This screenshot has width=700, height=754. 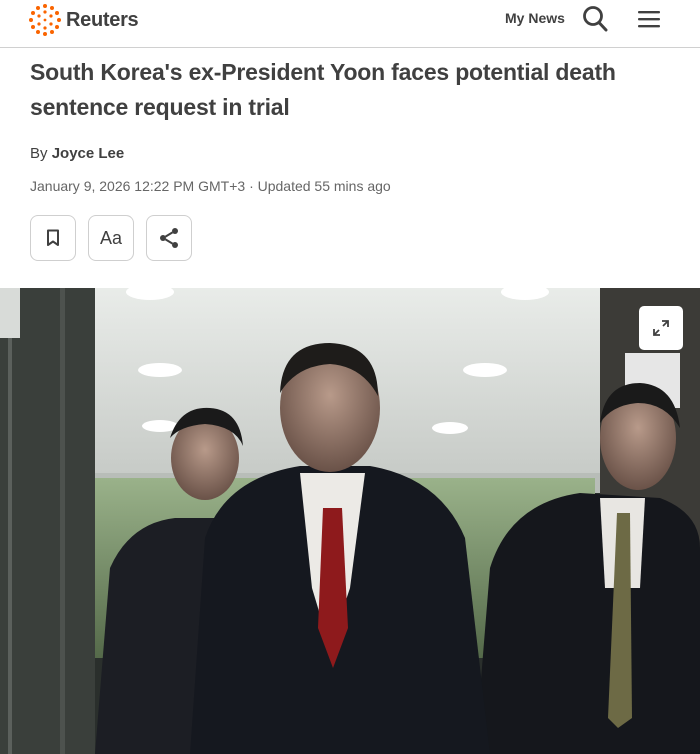 I want to click on article-toolbar: Aa, so click(x=111, y=238).